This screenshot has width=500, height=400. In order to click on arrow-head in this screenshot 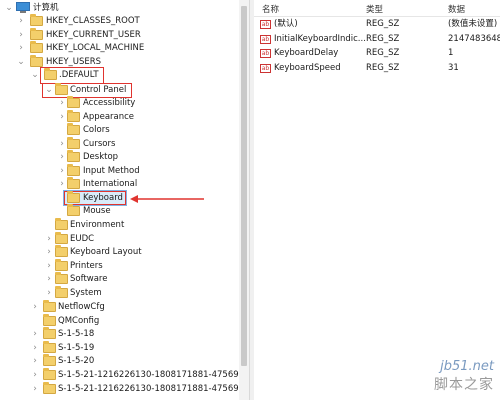, I will do `click(134, 199)`.